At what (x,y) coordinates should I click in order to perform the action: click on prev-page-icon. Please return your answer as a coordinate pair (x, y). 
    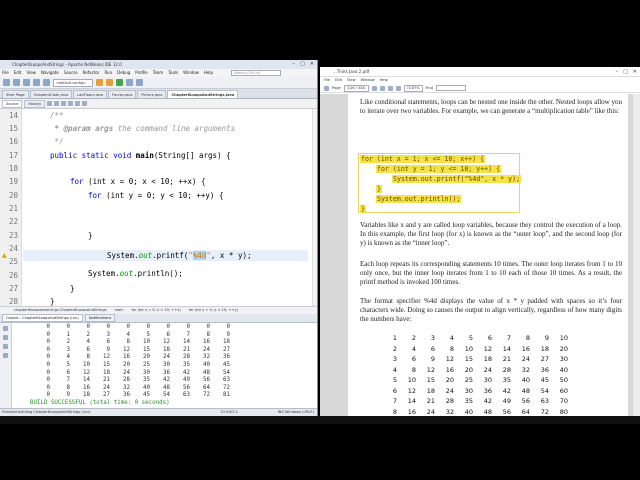
    Looking at the image, I should click on (374, 88).